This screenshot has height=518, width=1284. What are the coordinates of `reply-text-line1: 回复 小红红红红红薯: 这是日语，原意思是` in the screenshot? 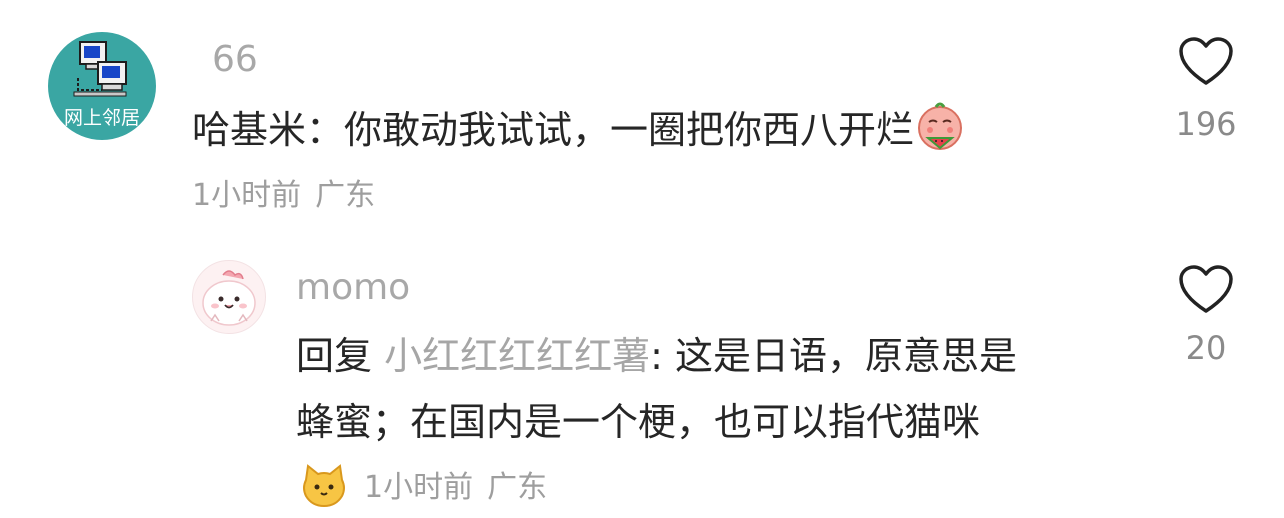 It's located at (656, 356).